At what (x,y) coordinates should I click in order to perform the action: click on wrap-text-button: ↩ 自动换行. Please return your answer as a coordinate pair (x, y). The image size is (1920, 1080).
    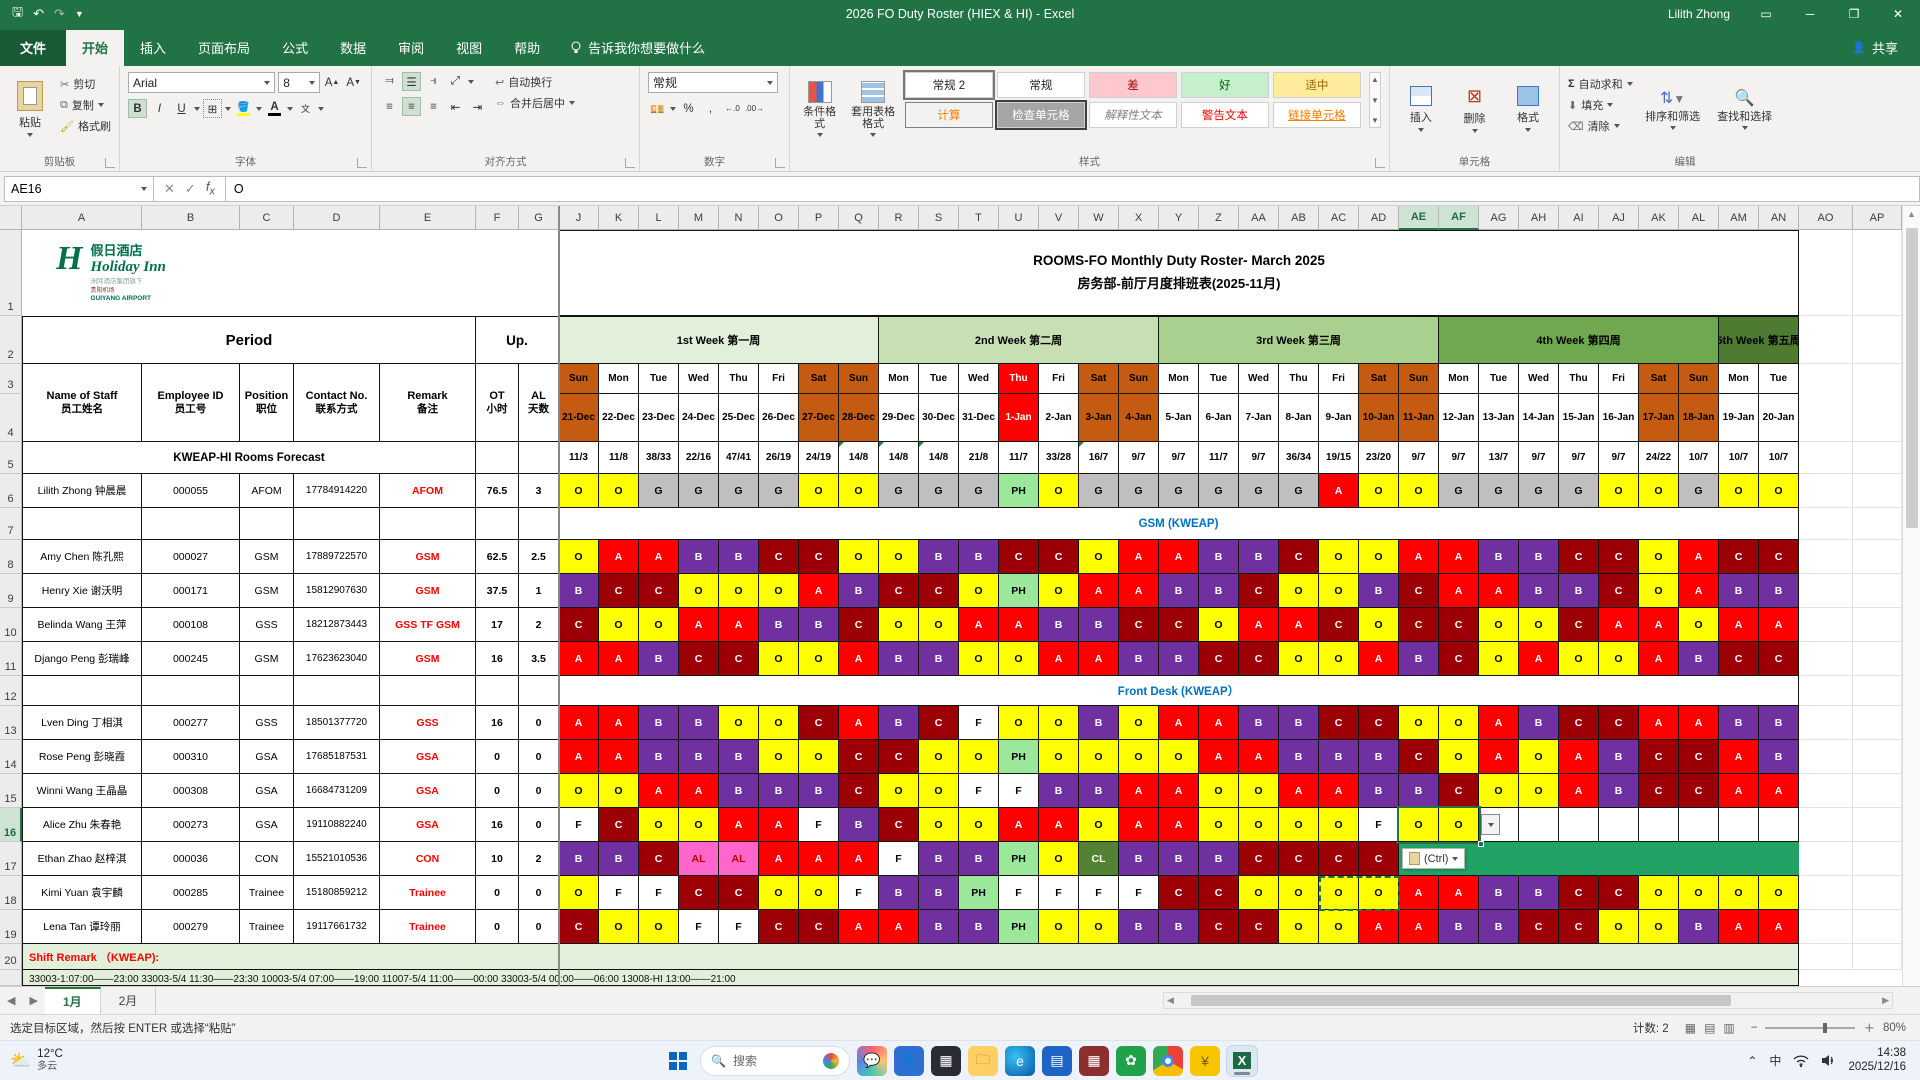
    Looking at the image, I should click on (535, 82).